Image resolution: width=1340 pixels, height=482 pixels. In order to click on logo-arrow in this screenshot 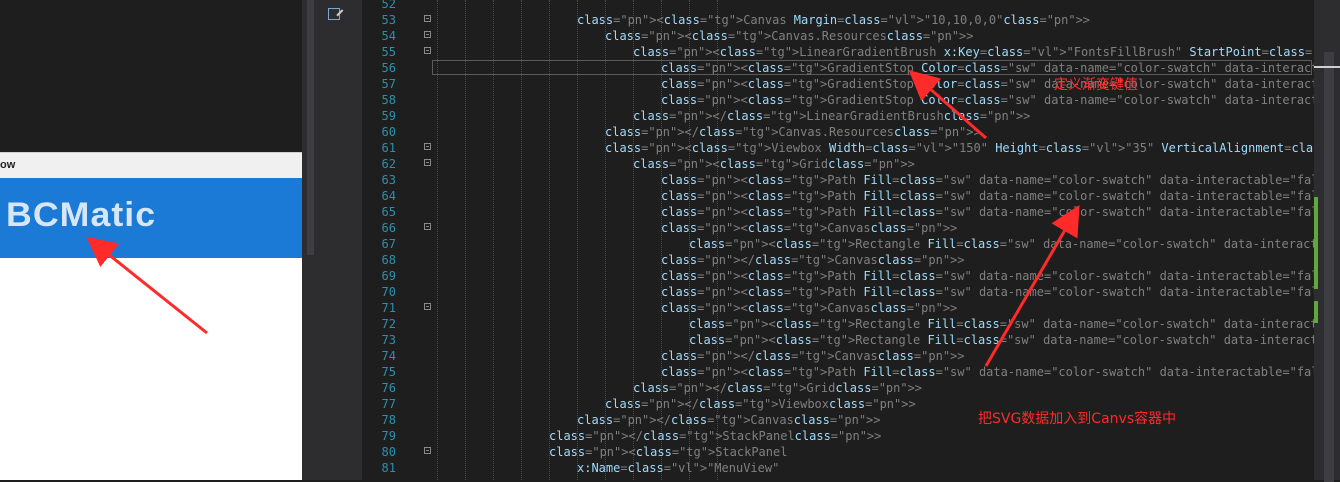, I will do `click(147, 285)`.